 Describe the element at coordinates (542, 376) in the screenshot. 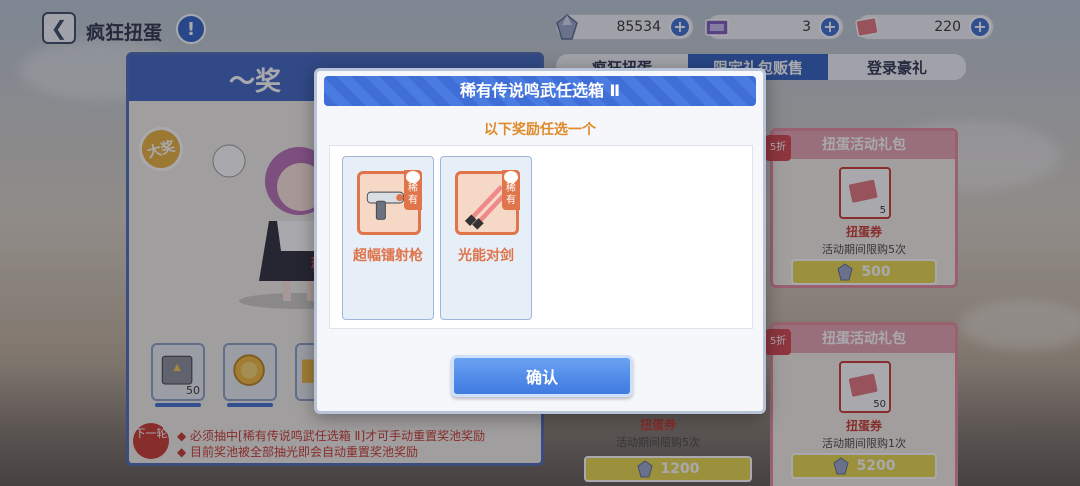

I see `confirm-button: 确认` at that location.